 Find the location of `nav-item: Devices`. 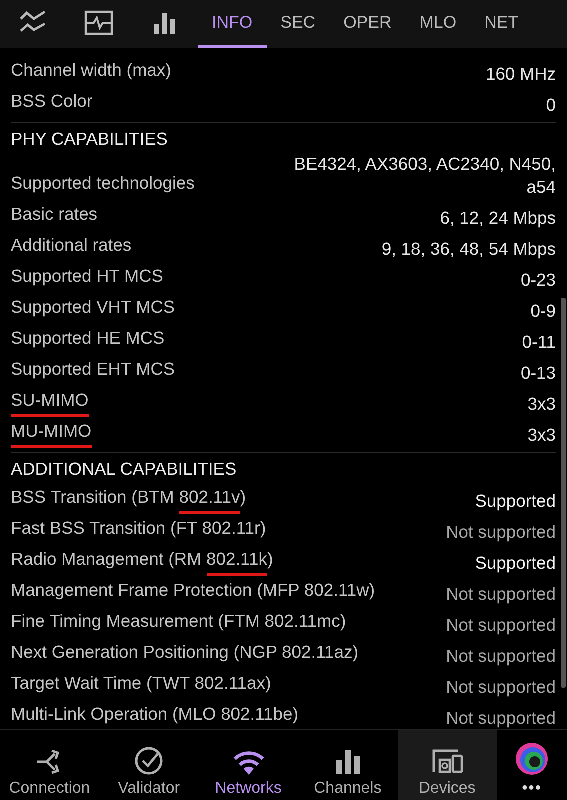

nav-item: Devices is located at coordinates (448, 765).